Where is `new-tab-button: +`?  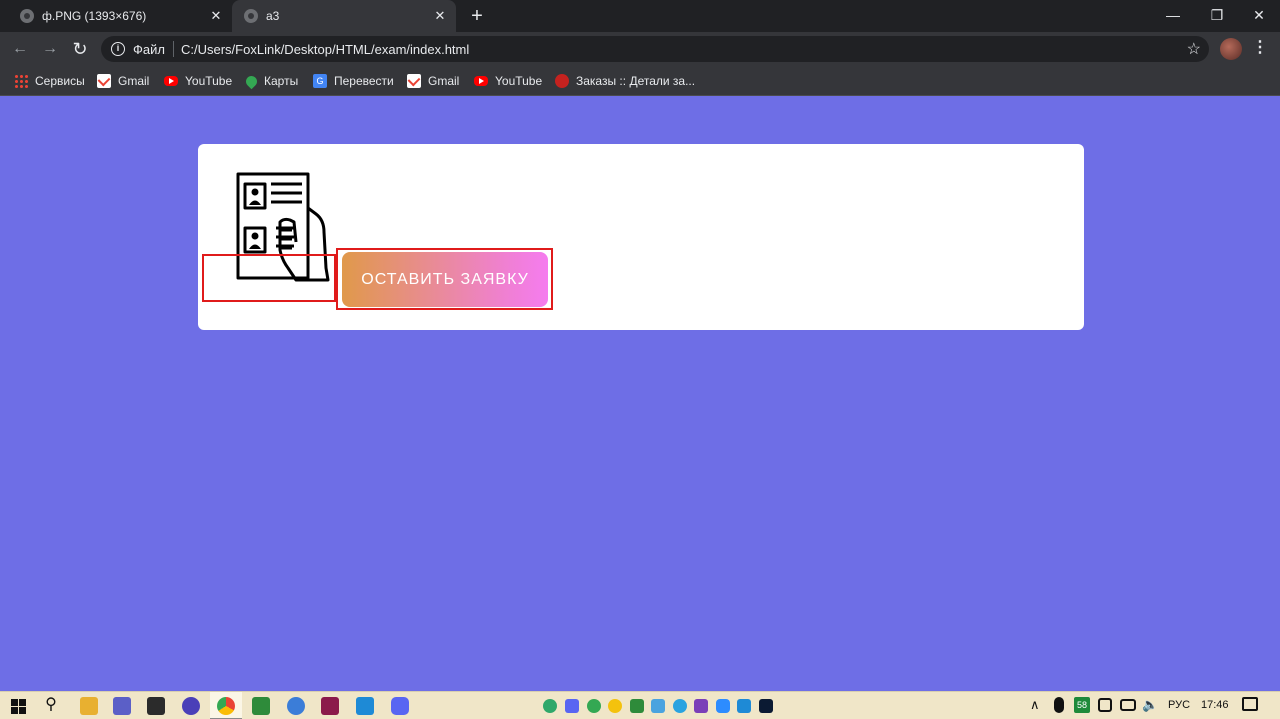
new-tab-button: + is located at coordinates (477, 16).